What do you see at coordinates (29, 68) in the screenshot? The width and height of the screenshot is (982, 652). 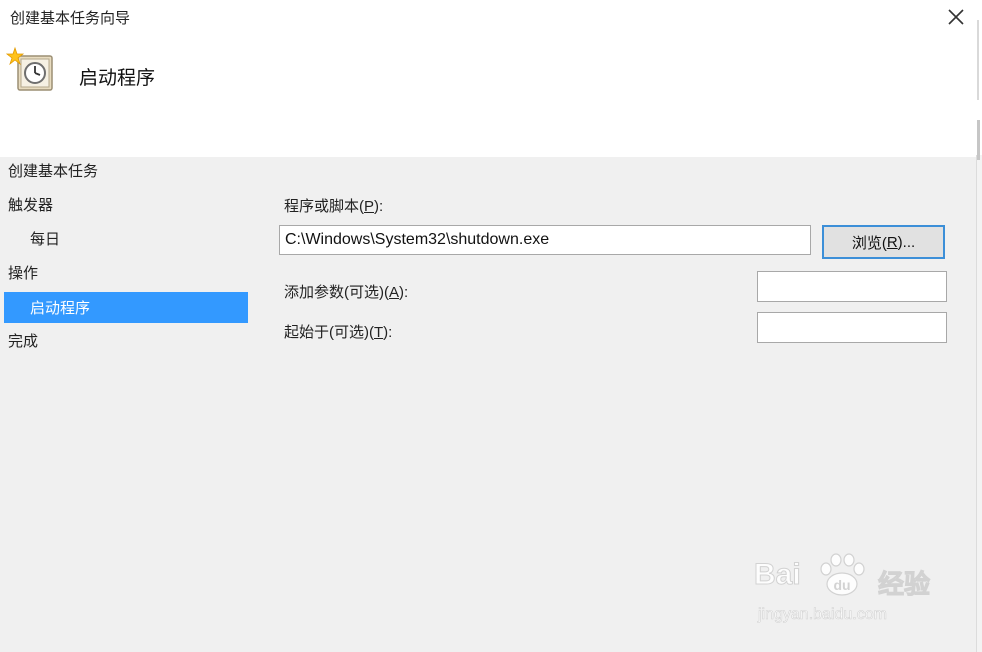 I see `task-clock-icon` at bounding box center [29, 68].